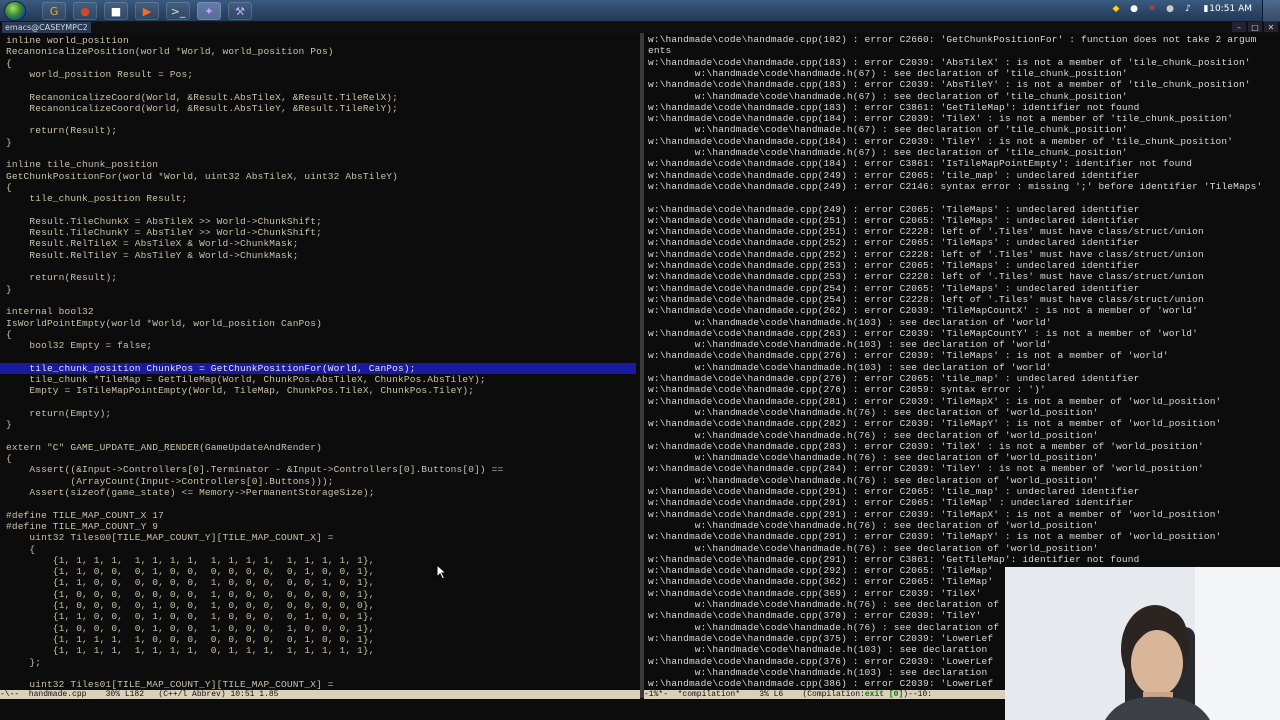  I want to click on close-button: ✕, so click(1271, 27).